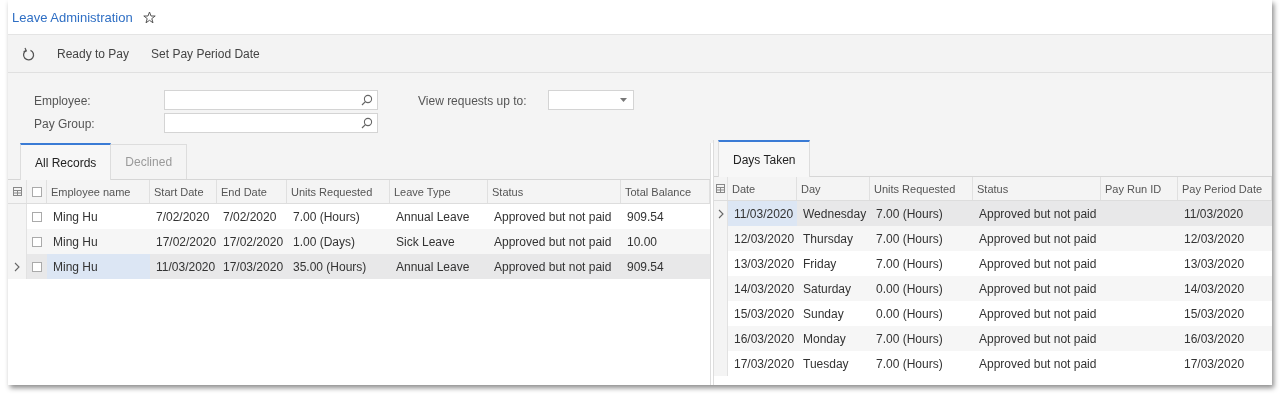  I want to click on table-cell: 12/03/2020, so click(1214, 238).